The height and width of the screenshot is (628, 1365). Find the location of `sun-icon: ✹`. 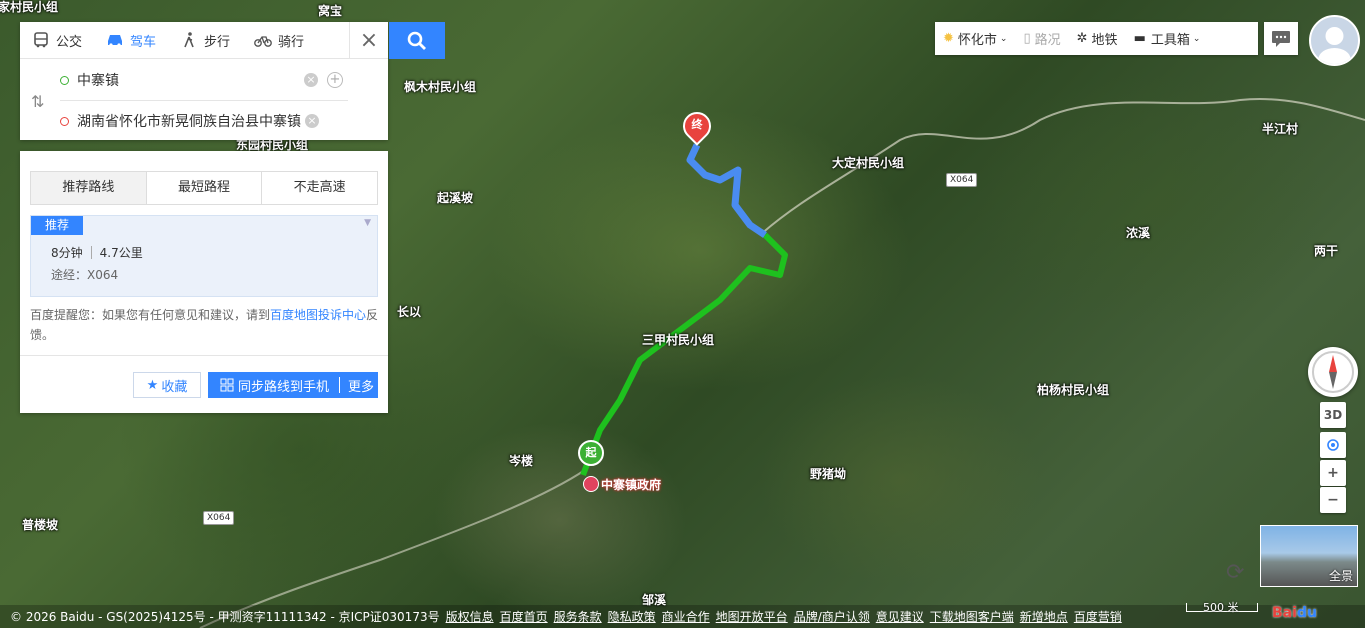

sun-icon: ✹ is located at coordinates (948, 38).